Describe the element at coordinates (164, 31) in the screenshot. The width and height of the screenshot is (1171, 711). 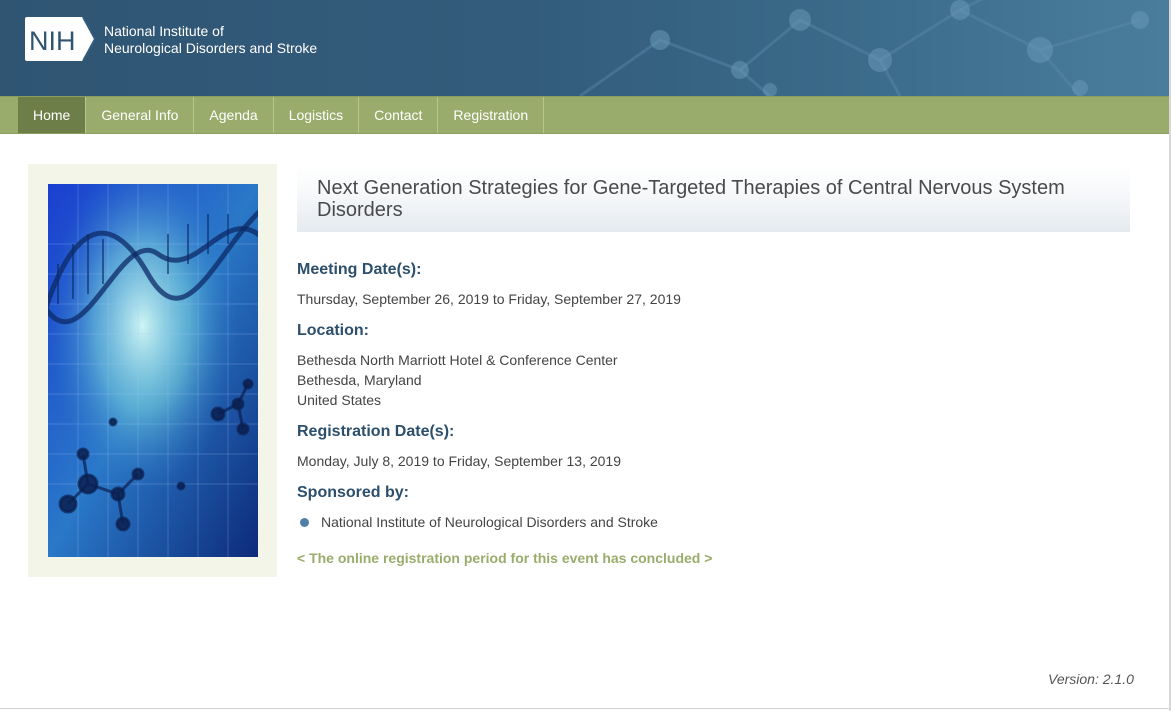
I see `org-name-line1: National Institute of` at that location.